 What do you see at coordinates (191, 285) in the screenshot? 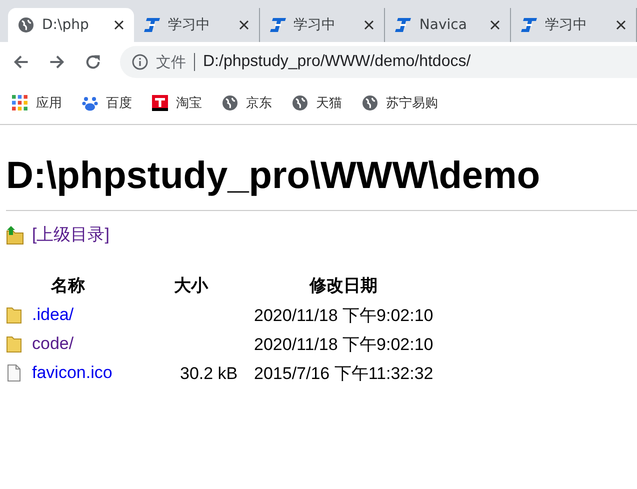
I see `column-header: 大小` at bounding box center [191, 285].